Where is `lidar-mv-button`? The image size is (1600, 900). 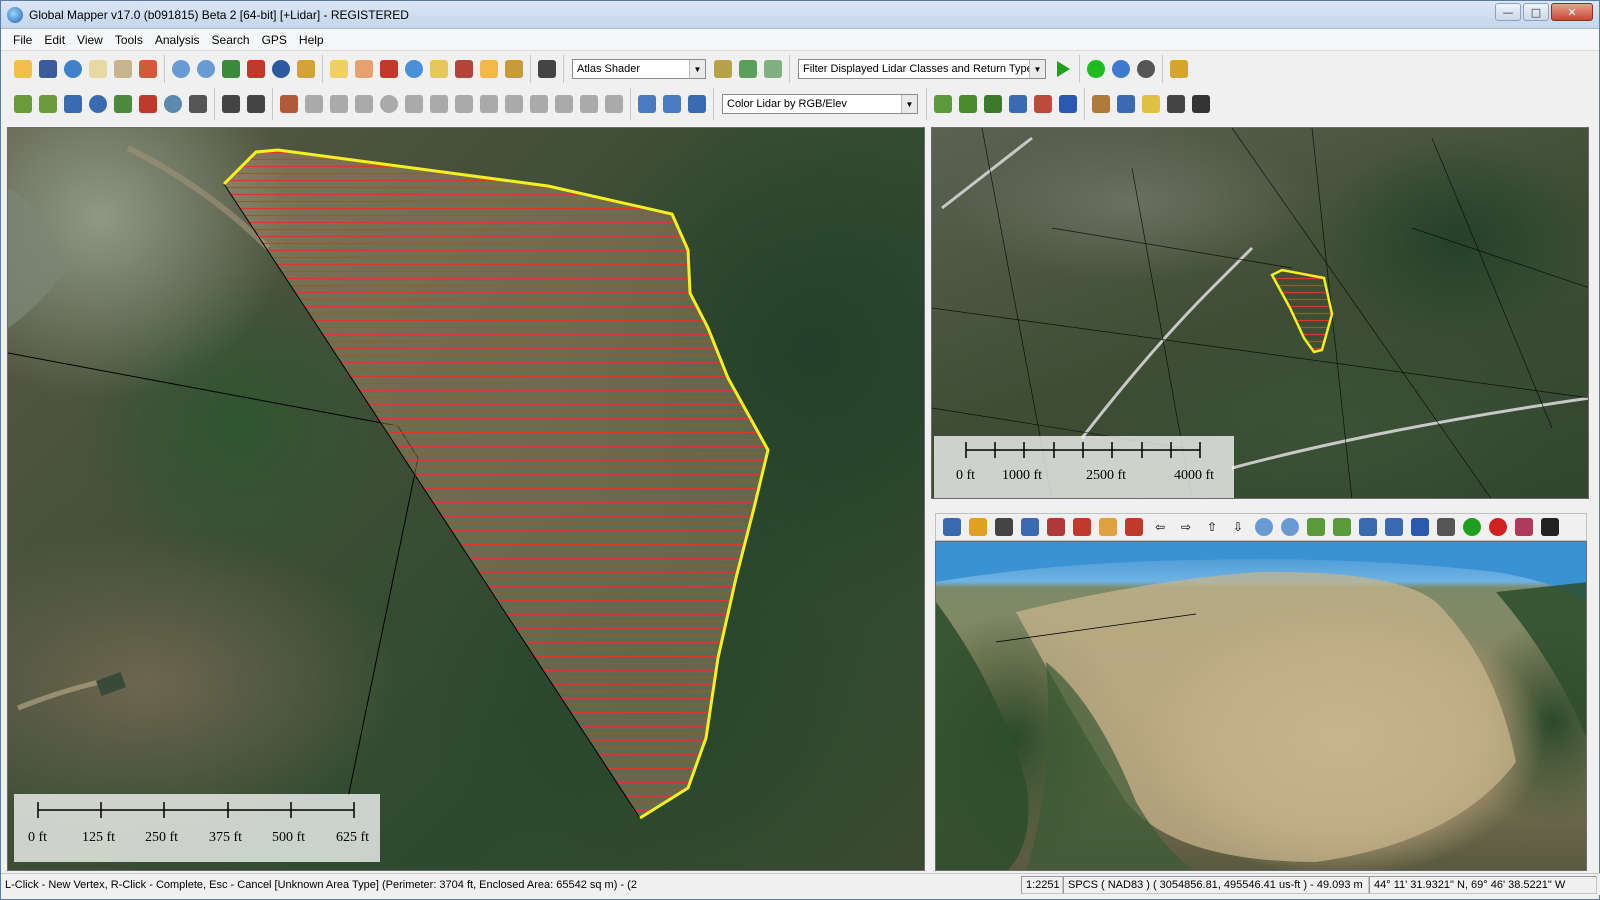
lidar-mv-button is located at coordinates (968, 104).